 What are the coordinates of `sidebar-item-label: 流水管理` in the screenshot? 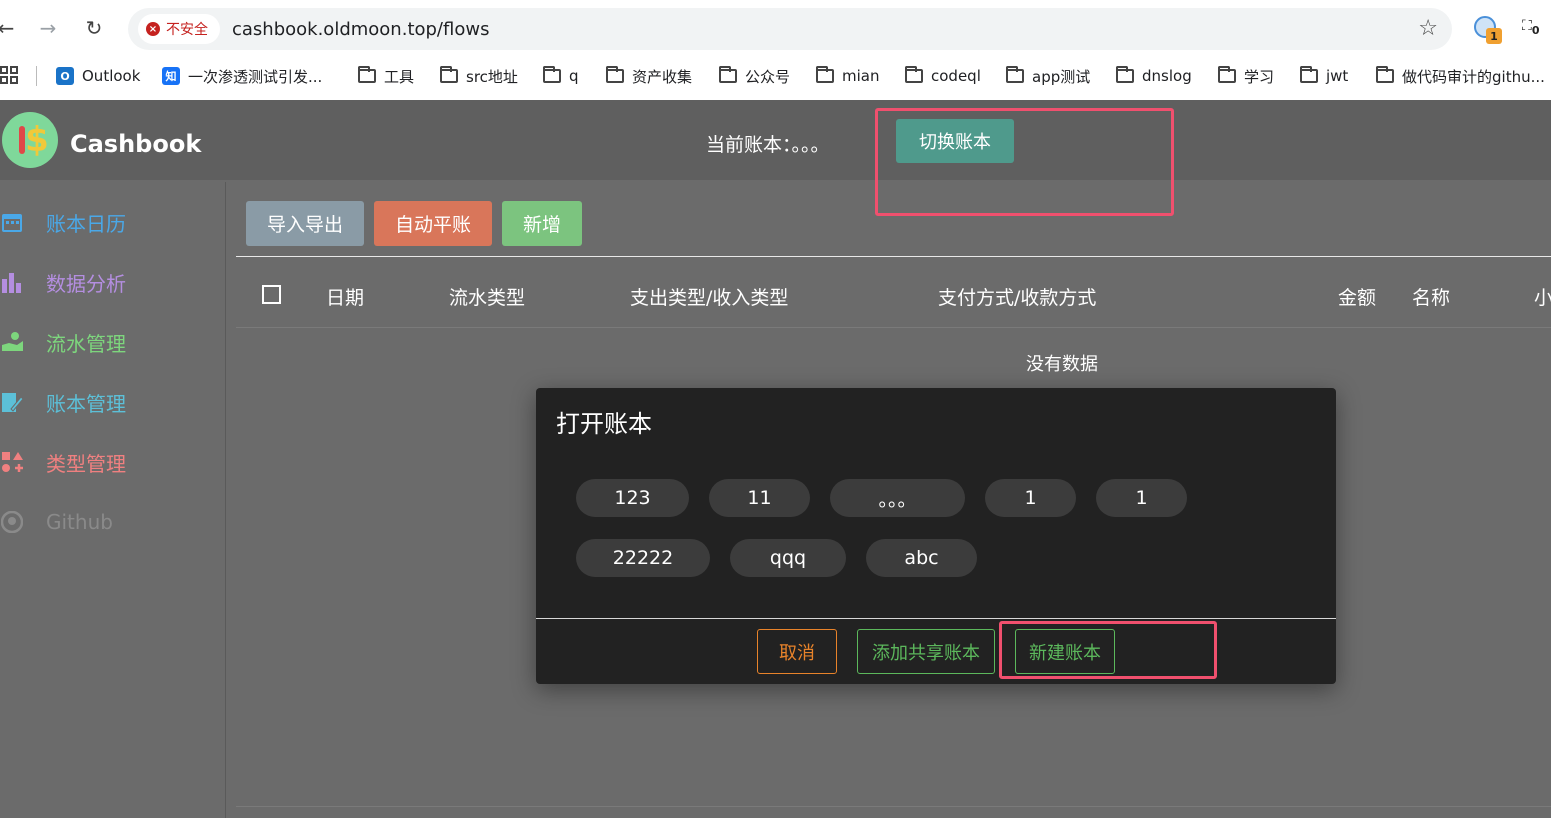 It's located at (86, 343).